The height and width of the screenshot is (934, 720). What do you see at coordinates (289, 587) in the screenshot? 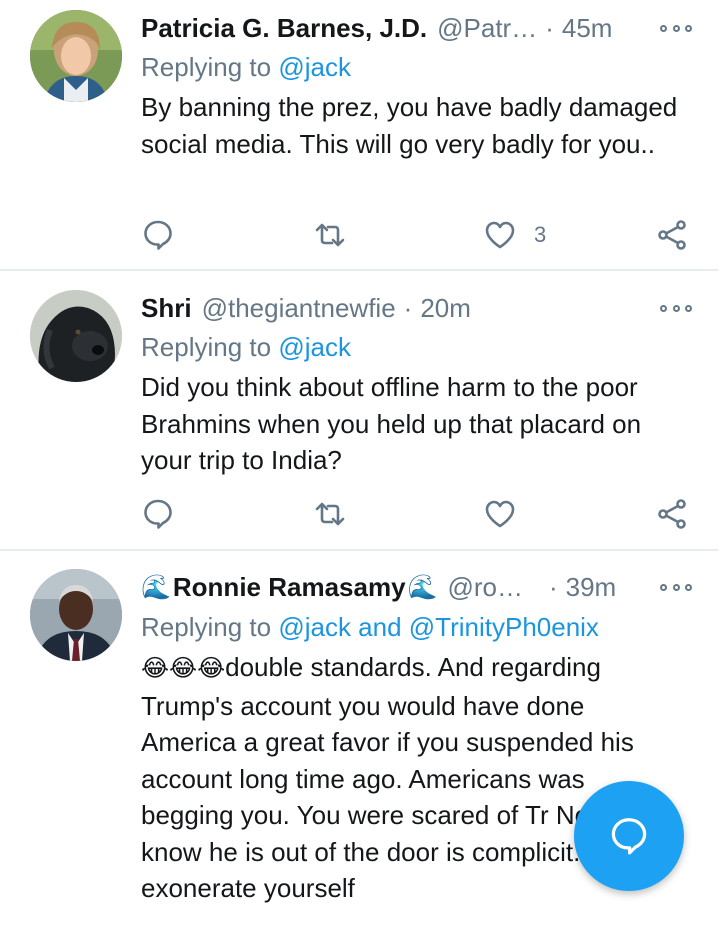
I see `display-name: Ronnie Ramasamy` at bounding box center [289, 587].